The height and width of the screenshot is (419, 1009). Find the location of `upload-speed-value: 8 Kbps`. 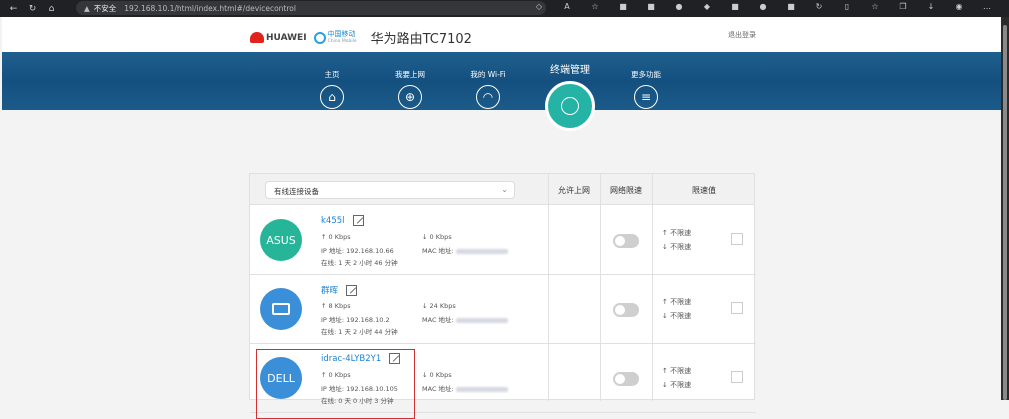

upload-speed-value: 8 Kbps is located at coordinates (339, 306).